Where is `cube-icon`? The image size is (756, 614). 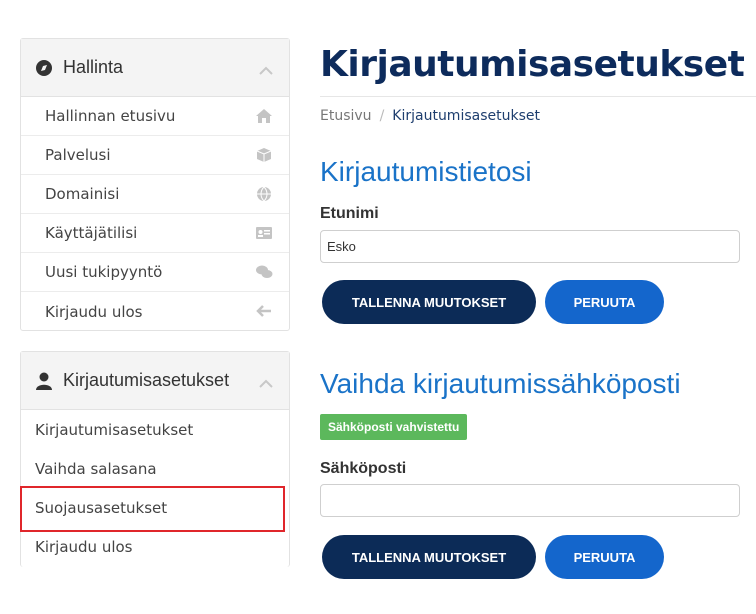
cube-icon is located at coordinates (264, 155).